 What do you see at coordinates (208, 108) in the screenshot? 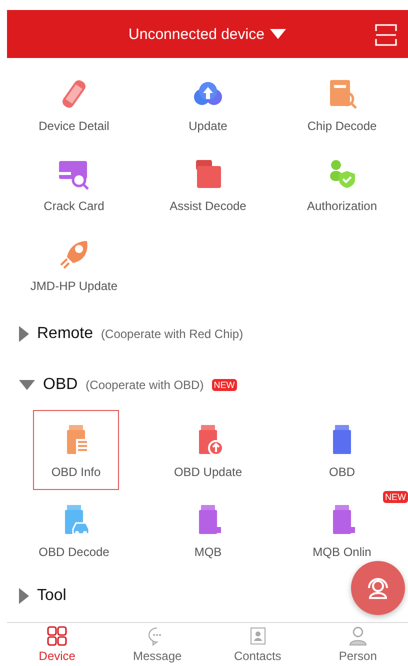
I see `menu-tile: Update` at bounding box center [208, 108].